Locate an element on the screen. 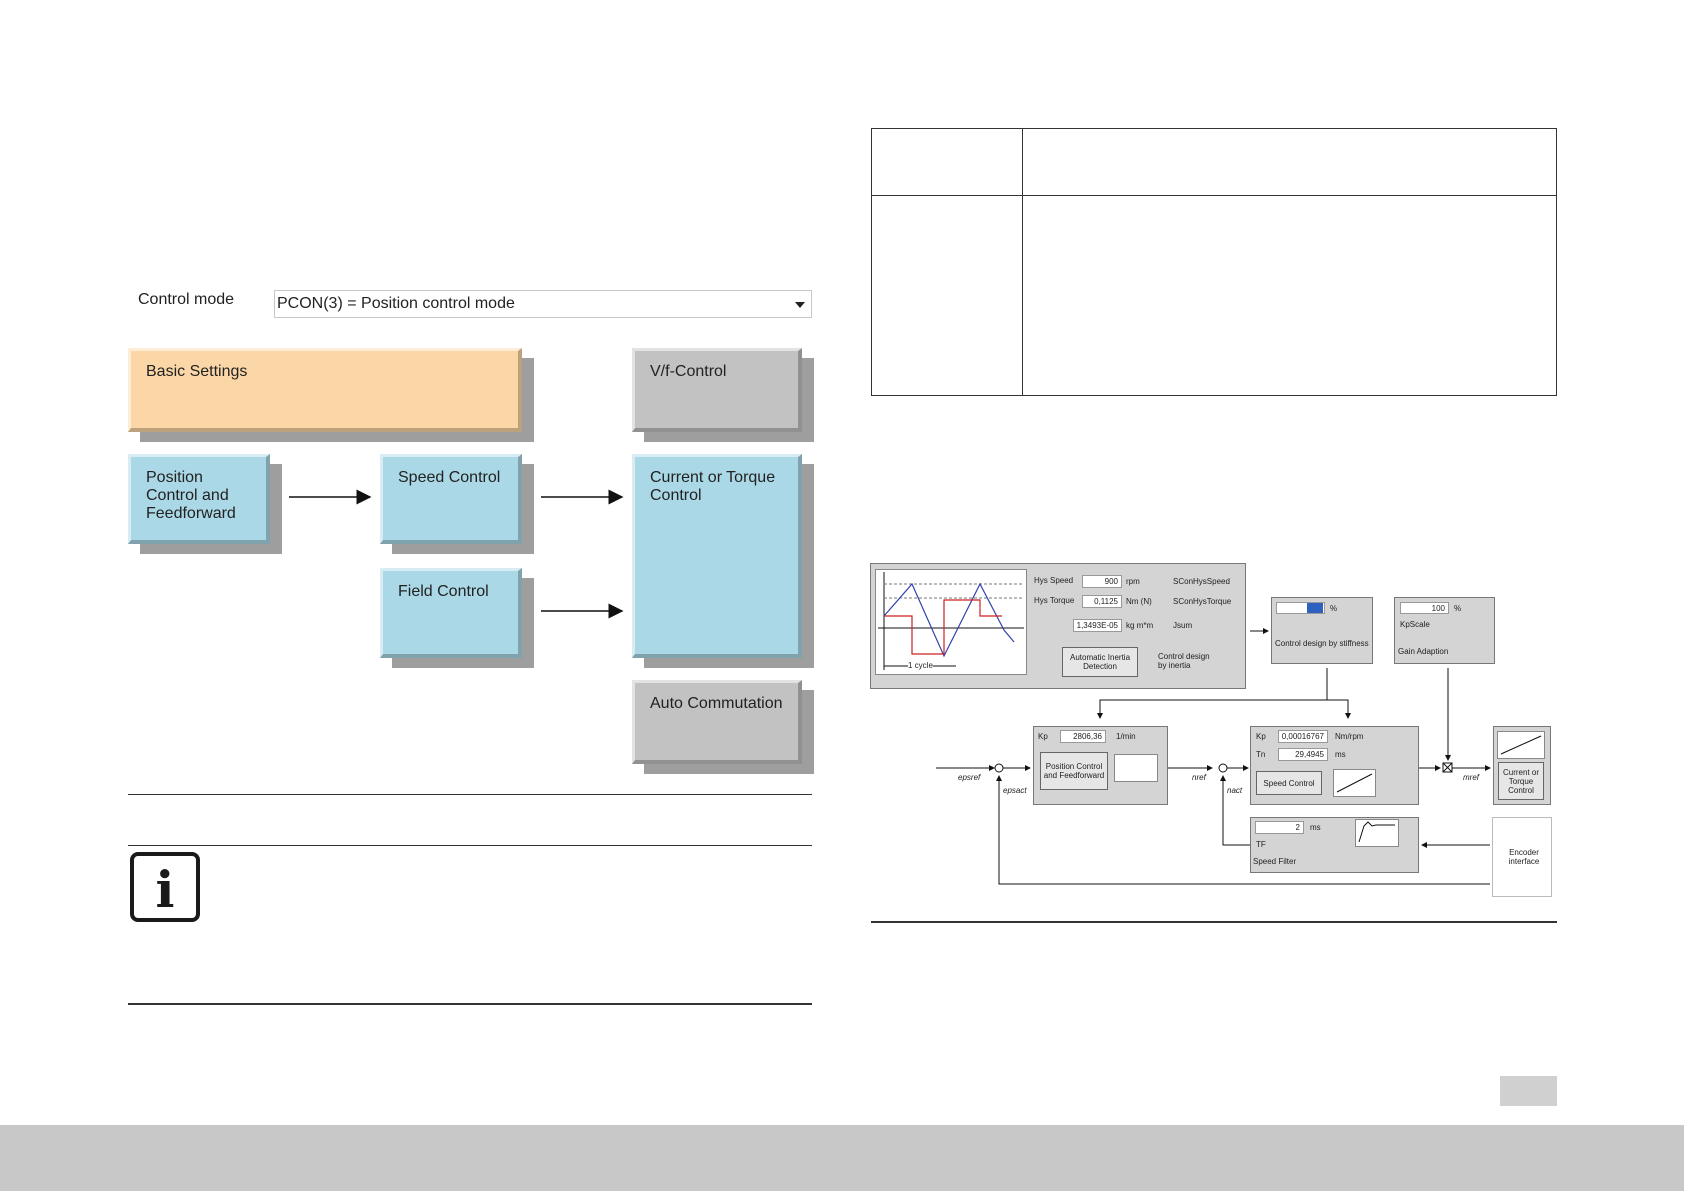 This screenshot has height=1191, width=1684. jsum-input: 1,3493E-05 is located at coordinates (1097, 625).